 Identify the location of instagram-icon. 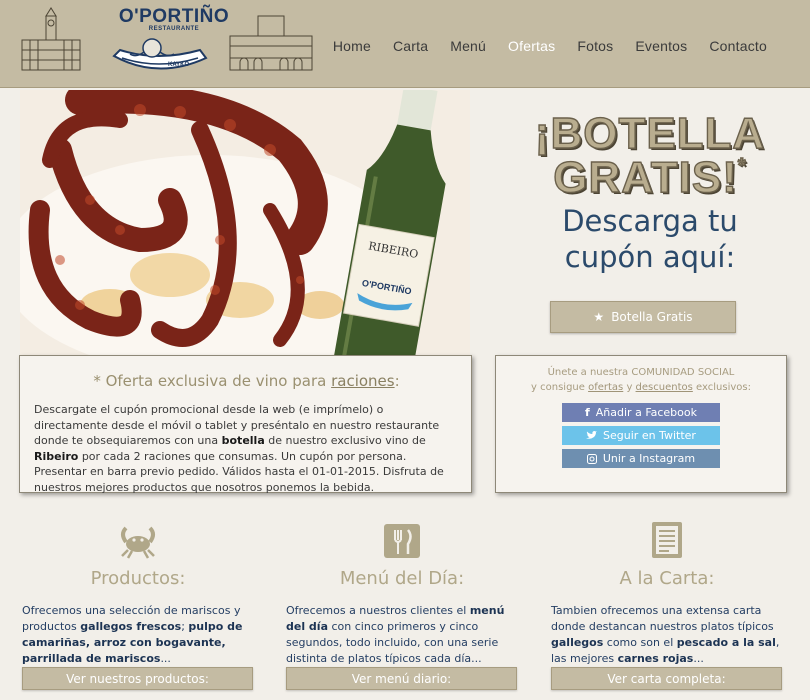
(591, 458).